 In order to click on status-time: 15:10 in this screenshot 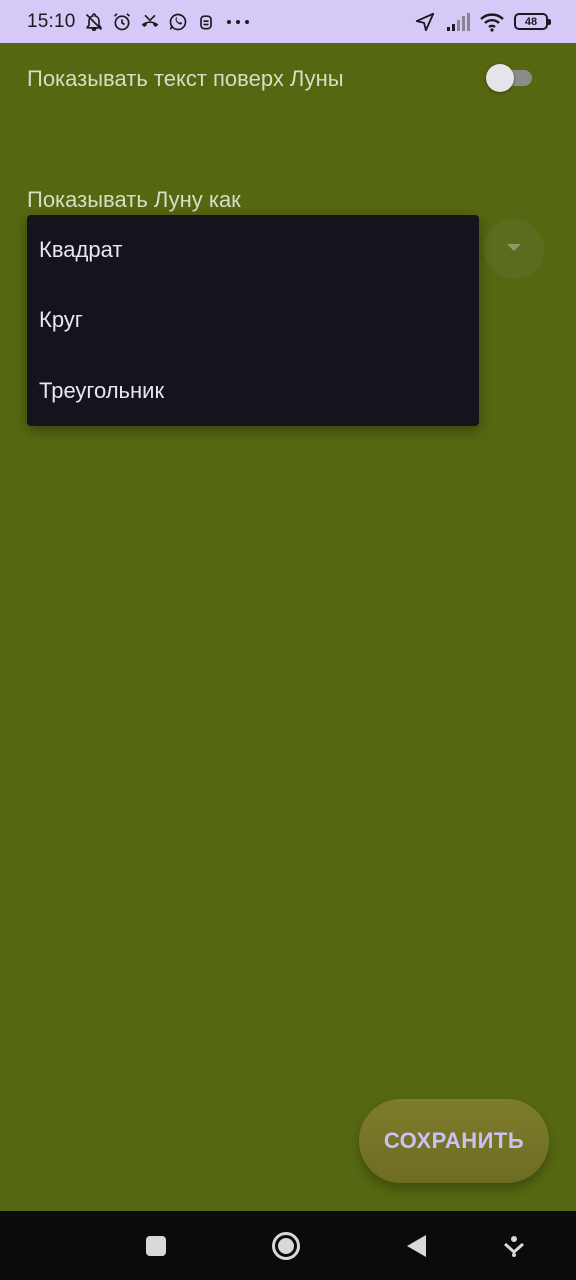, I will do `click(51, 21)`.